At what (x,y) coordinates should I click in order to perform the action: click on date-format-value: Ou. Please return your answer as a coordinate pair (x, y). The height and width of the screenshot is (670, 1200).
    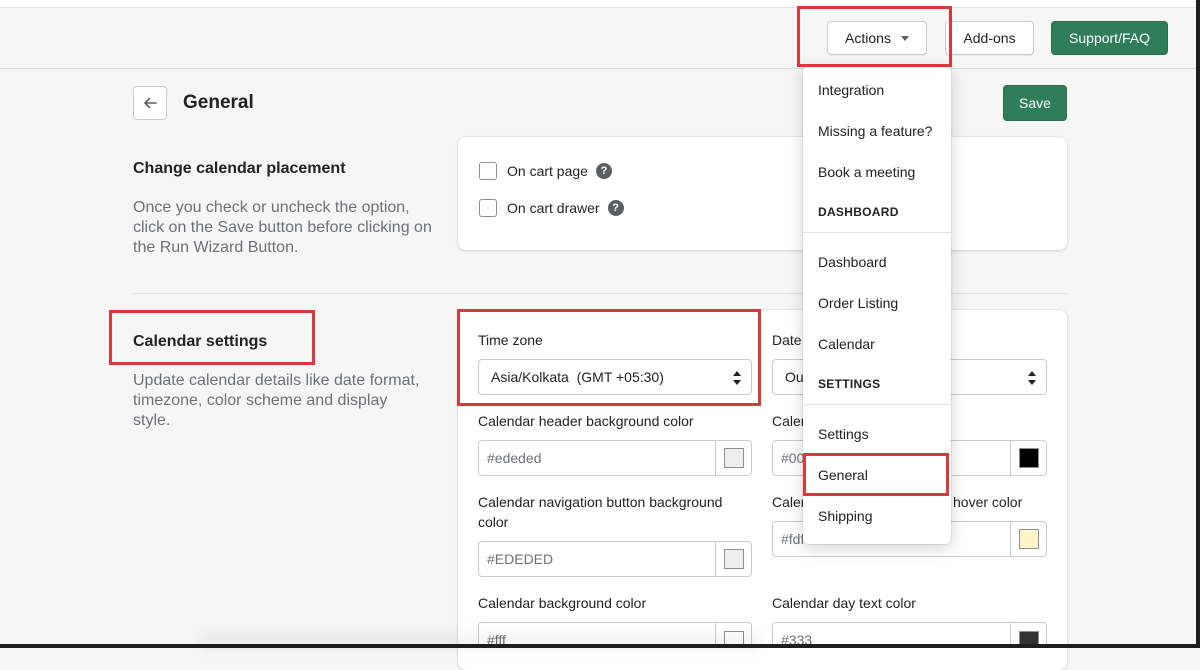
    Looking at the image, I should click on (794, 377).